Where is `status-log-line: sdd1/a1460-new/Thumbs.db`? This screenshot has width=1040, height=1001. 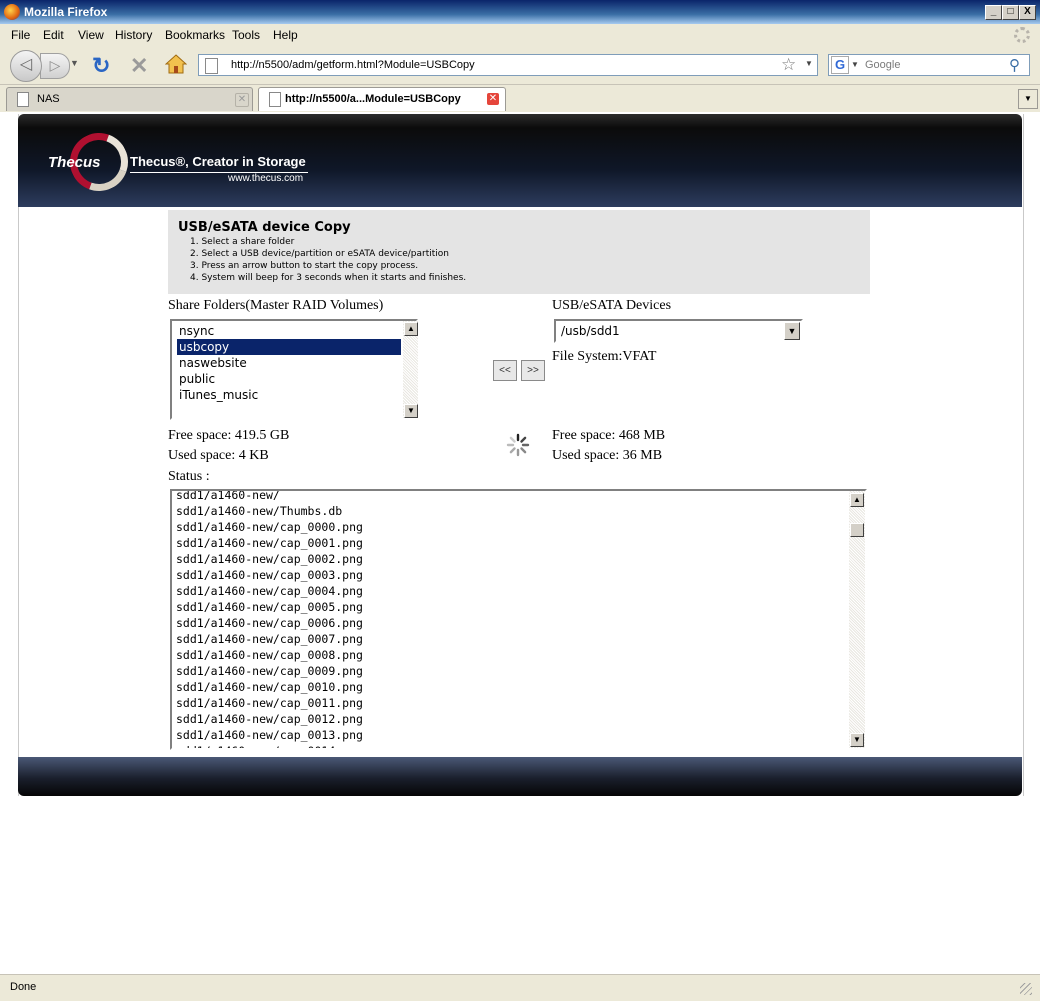
status-log-line: sdd1/a1460-new/Thumbs.db is located at coordinates (259, 511).